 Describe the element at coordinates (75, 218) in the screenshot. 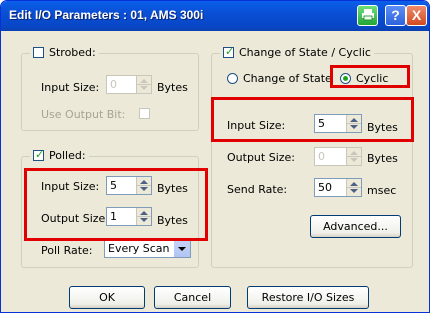

I see `polled-output-size-label: Output Size:` at that location.